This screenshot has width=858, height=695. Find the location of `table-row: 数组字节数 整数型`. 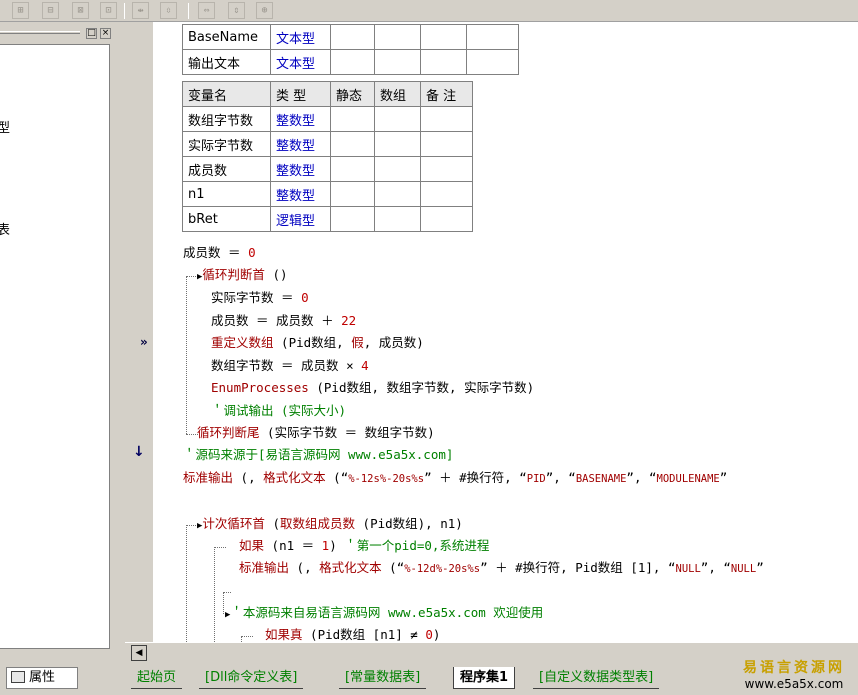

table-row: 数组字节数 整数型 is located at coordinates (327, 119).